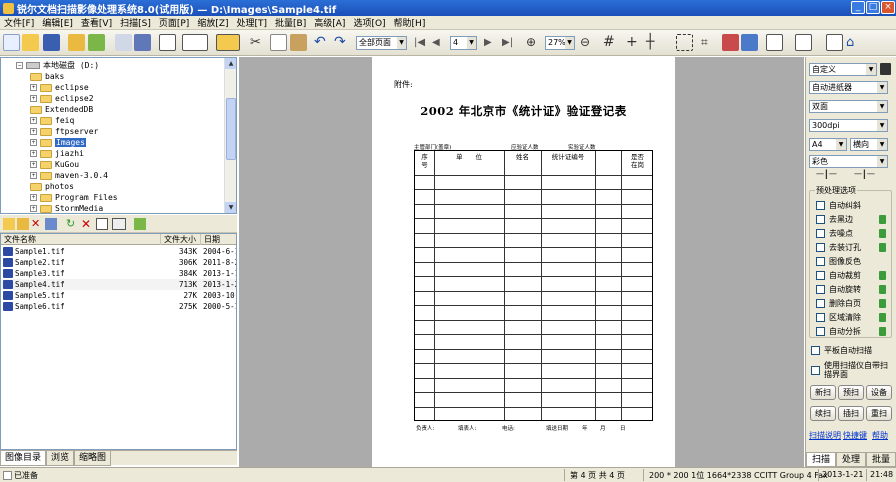 This screenshot has height=482, width=896. What do you see at coordinates (57, 153) in the screenshot?
I see `tree-item-jiazhi: + jiazhi` at bounding box center [57, 153].